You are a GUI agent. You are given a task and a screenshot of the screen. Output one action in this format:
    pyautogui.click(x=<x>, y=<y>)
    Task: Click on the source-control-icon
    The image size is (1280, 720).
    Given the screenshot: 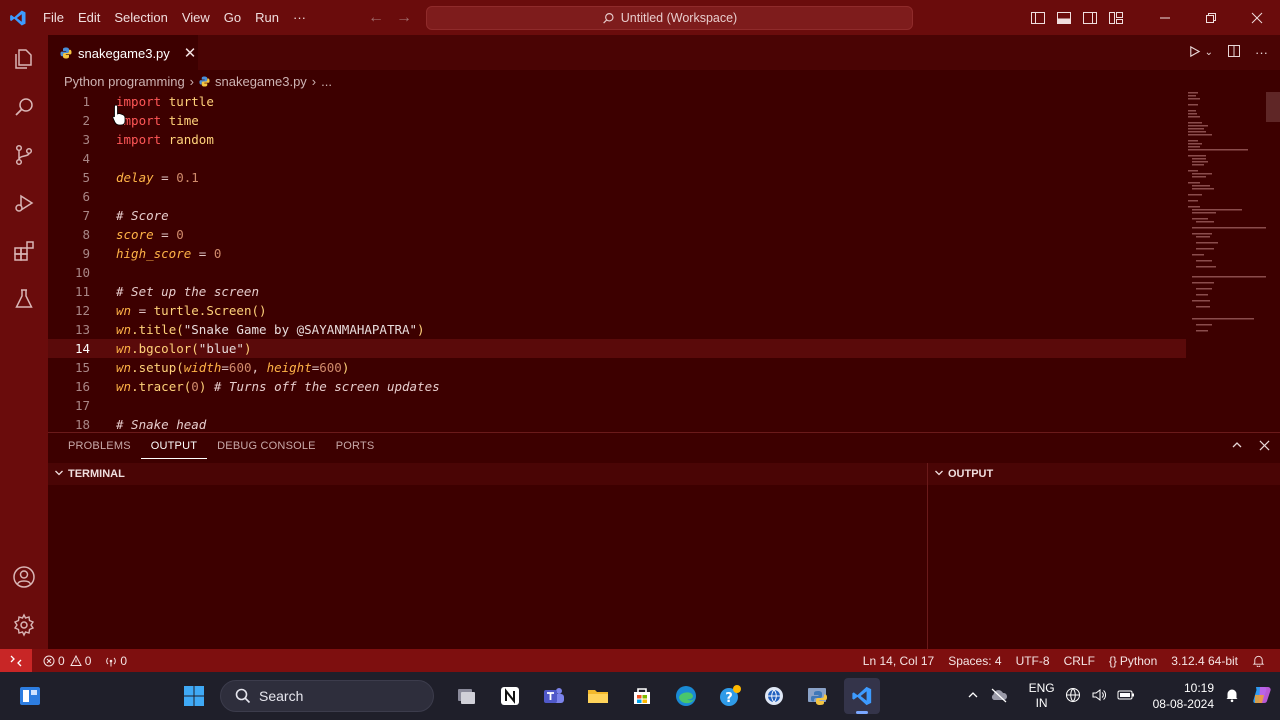 What is the action you would take?
    pyautogui.click(x=24, y=155)
    